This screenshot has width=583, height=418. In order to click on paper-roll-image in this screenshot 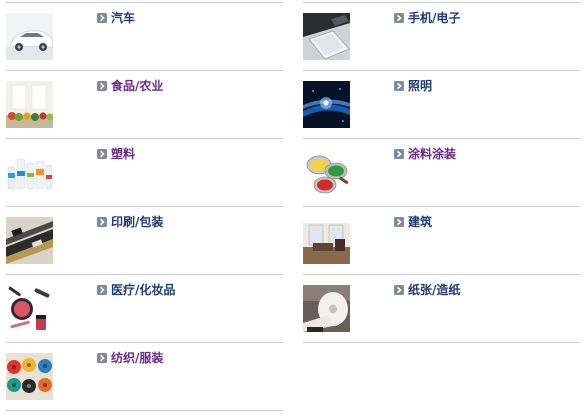, I will do `click(326, 308)`.